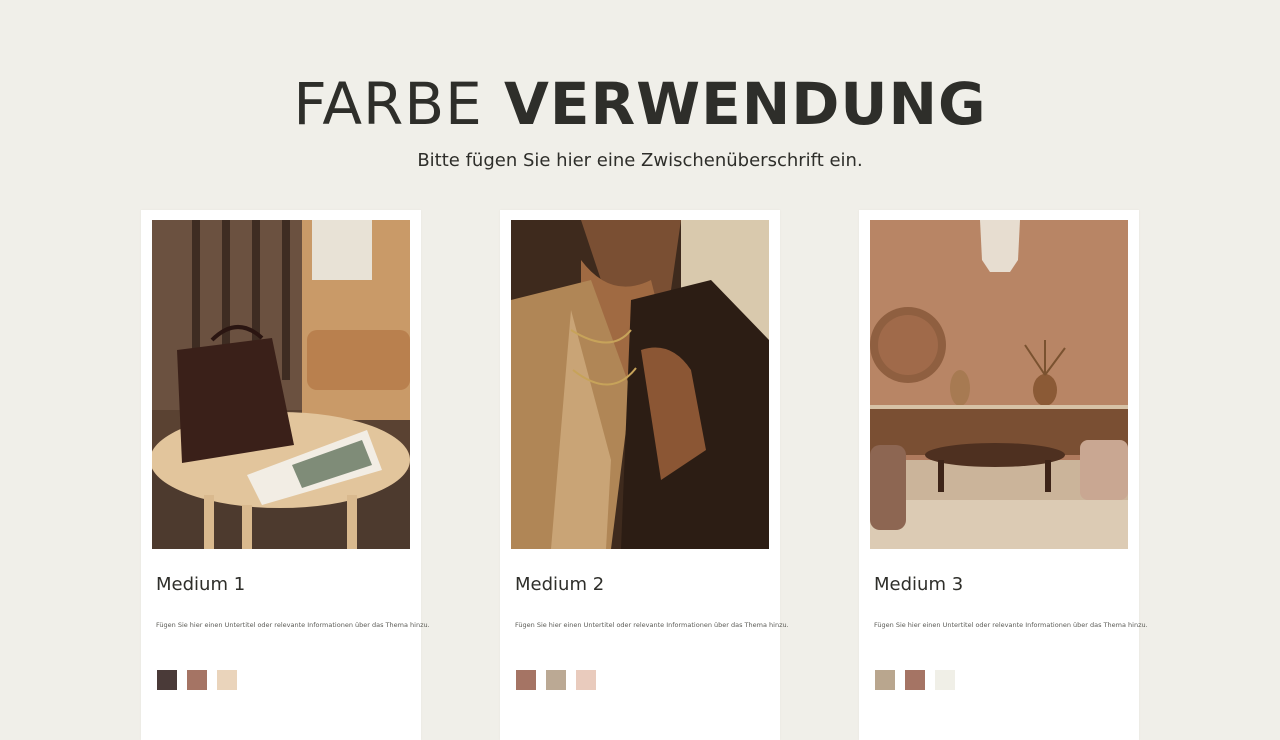  What do you see at coordinates (560, 584) in the screenshot?
I see `card-title: Medium 2` at bounding box center [560, 584].